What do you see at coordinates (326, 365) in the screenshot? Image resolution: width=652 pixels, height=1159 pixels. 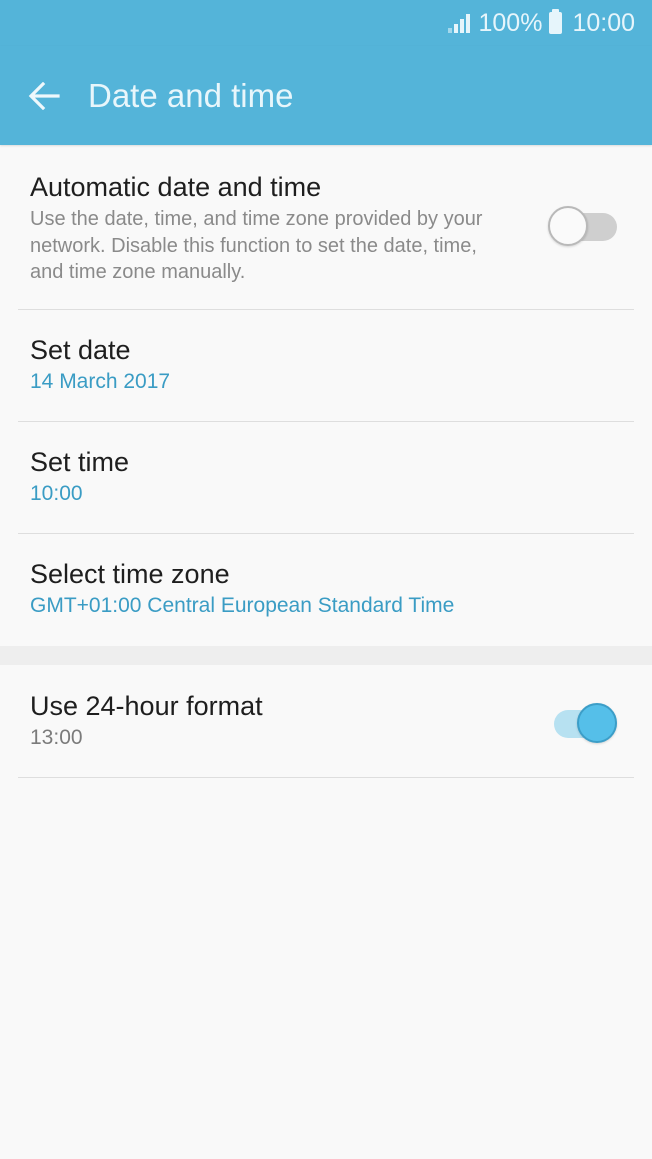 I see `set-date-row: Set date 14 March 2017` at bounding box center [326, 365].